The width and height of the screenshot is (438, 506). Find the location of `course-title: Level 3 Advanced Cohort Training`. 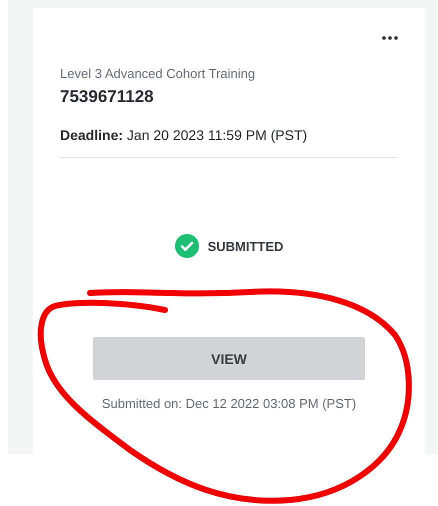

course-title: Level 3 Advanced Cohort Training is located at coordinates (158, 73).